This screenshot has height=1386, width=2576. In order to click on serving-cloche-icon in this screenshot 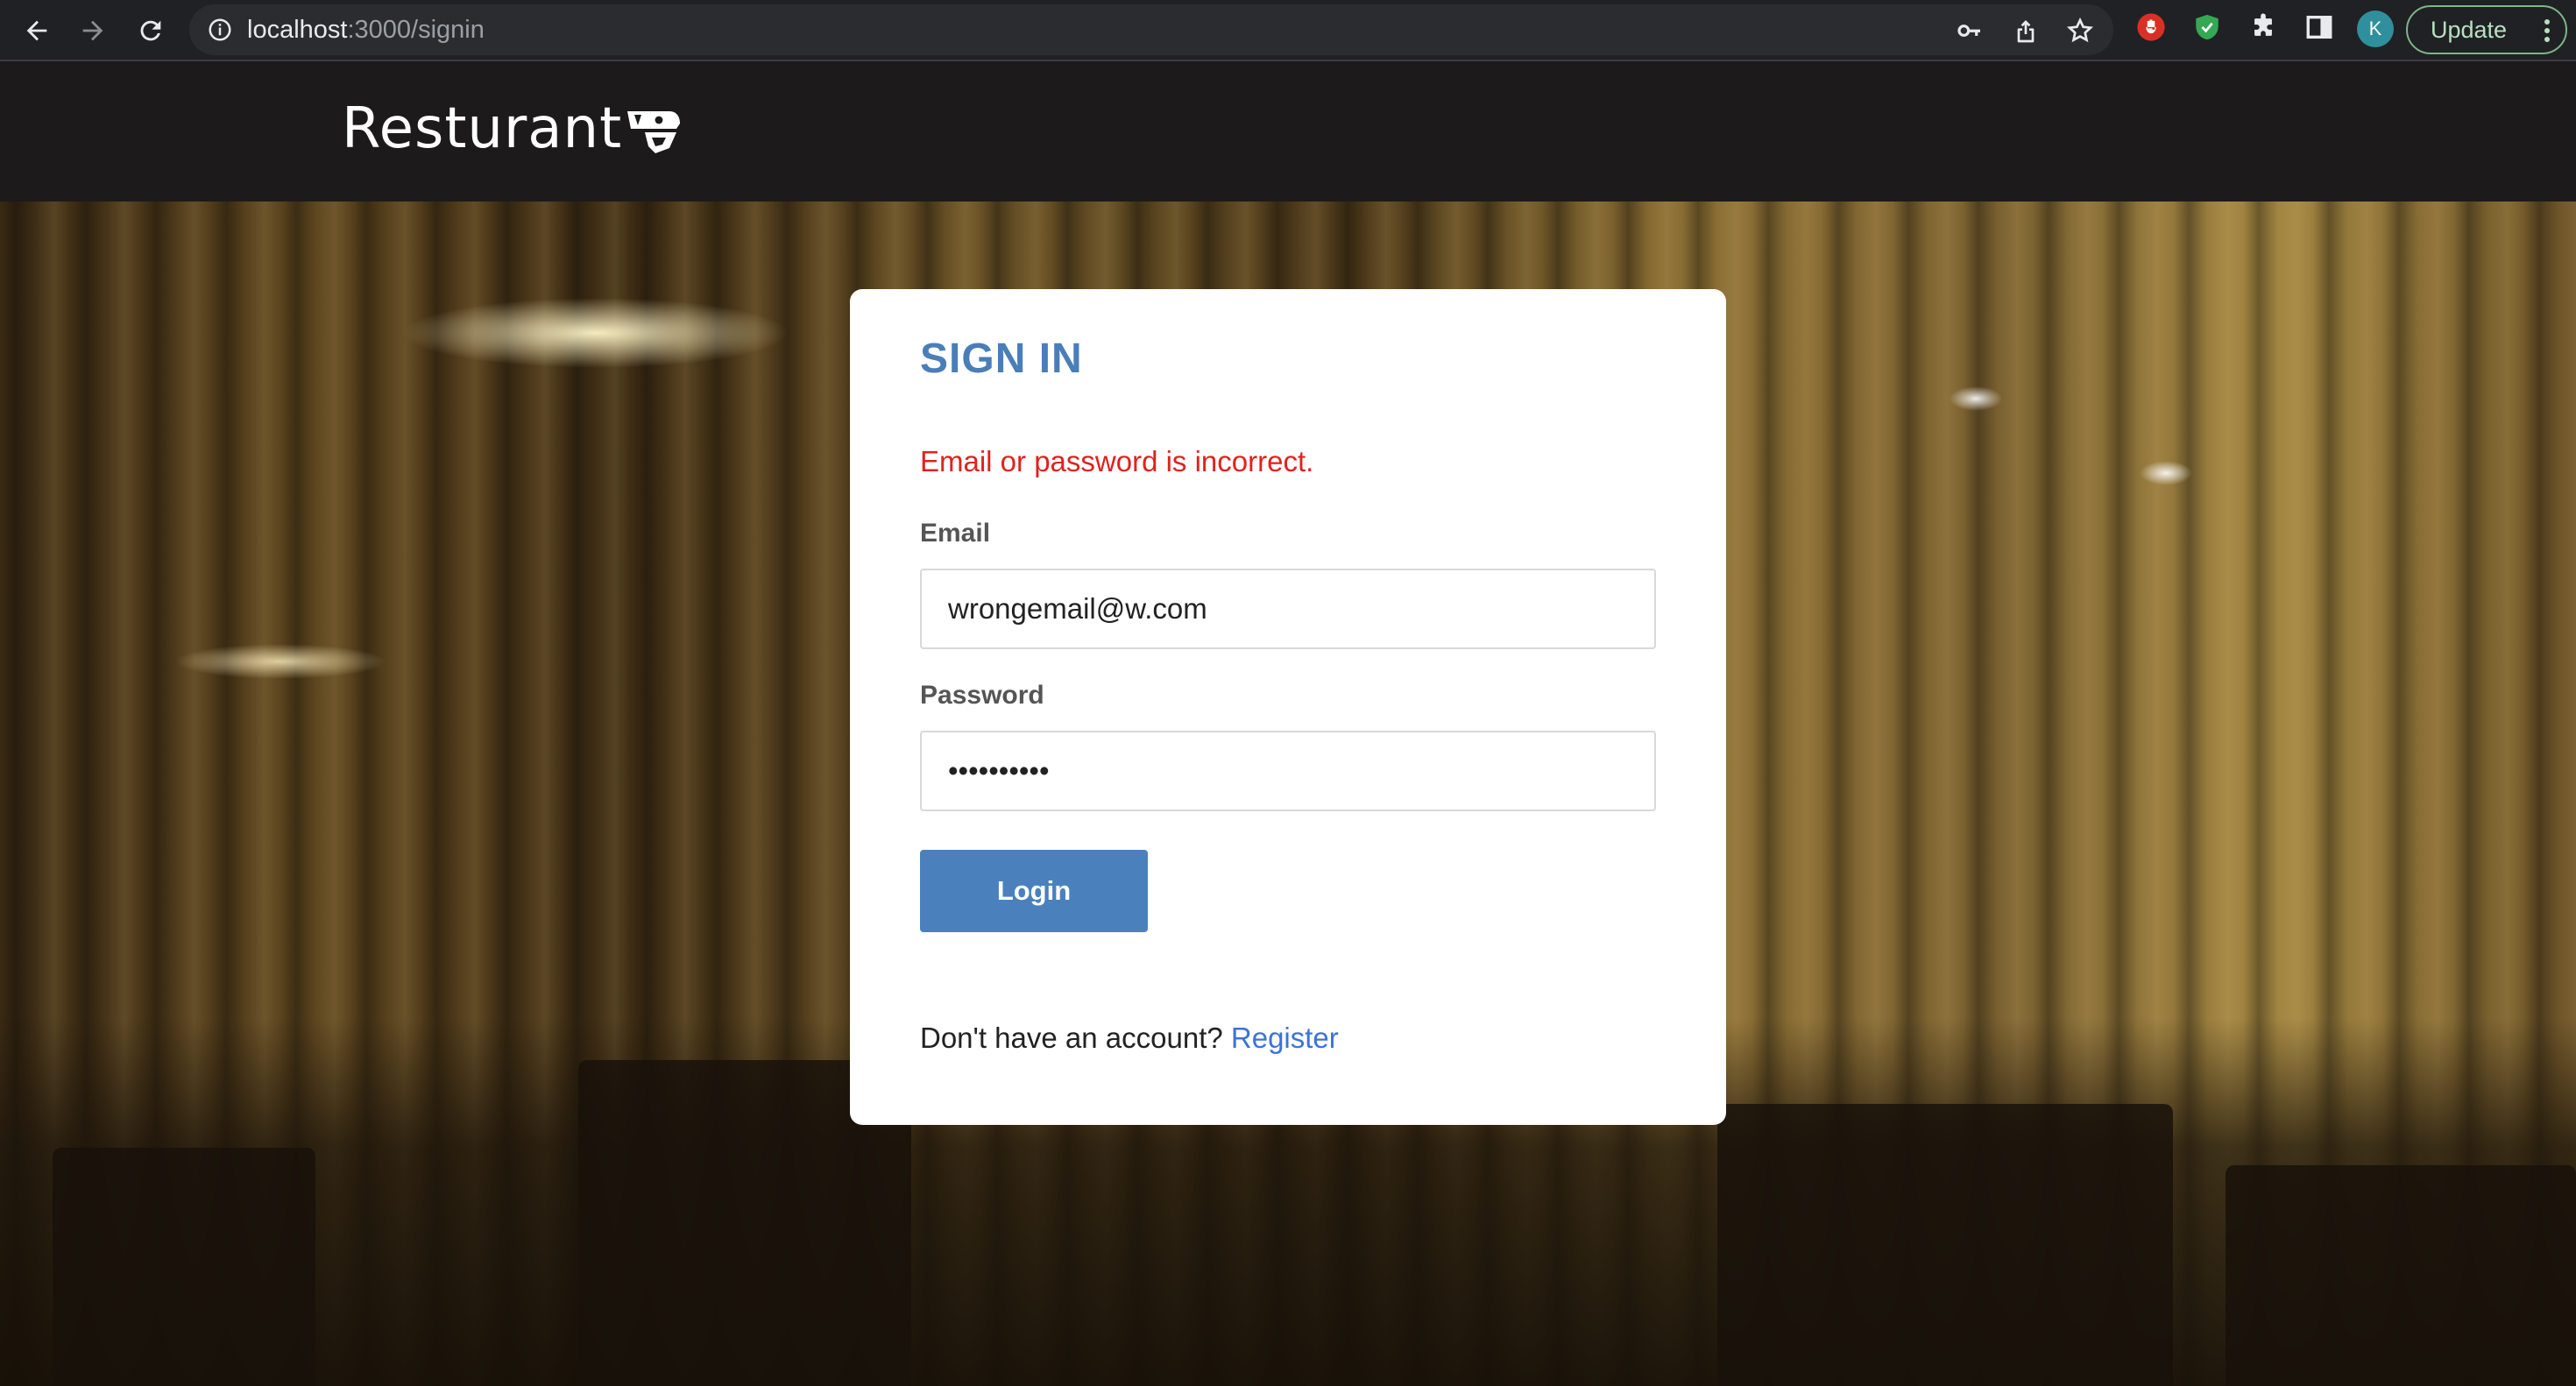, I will do `click(654, 132)`.